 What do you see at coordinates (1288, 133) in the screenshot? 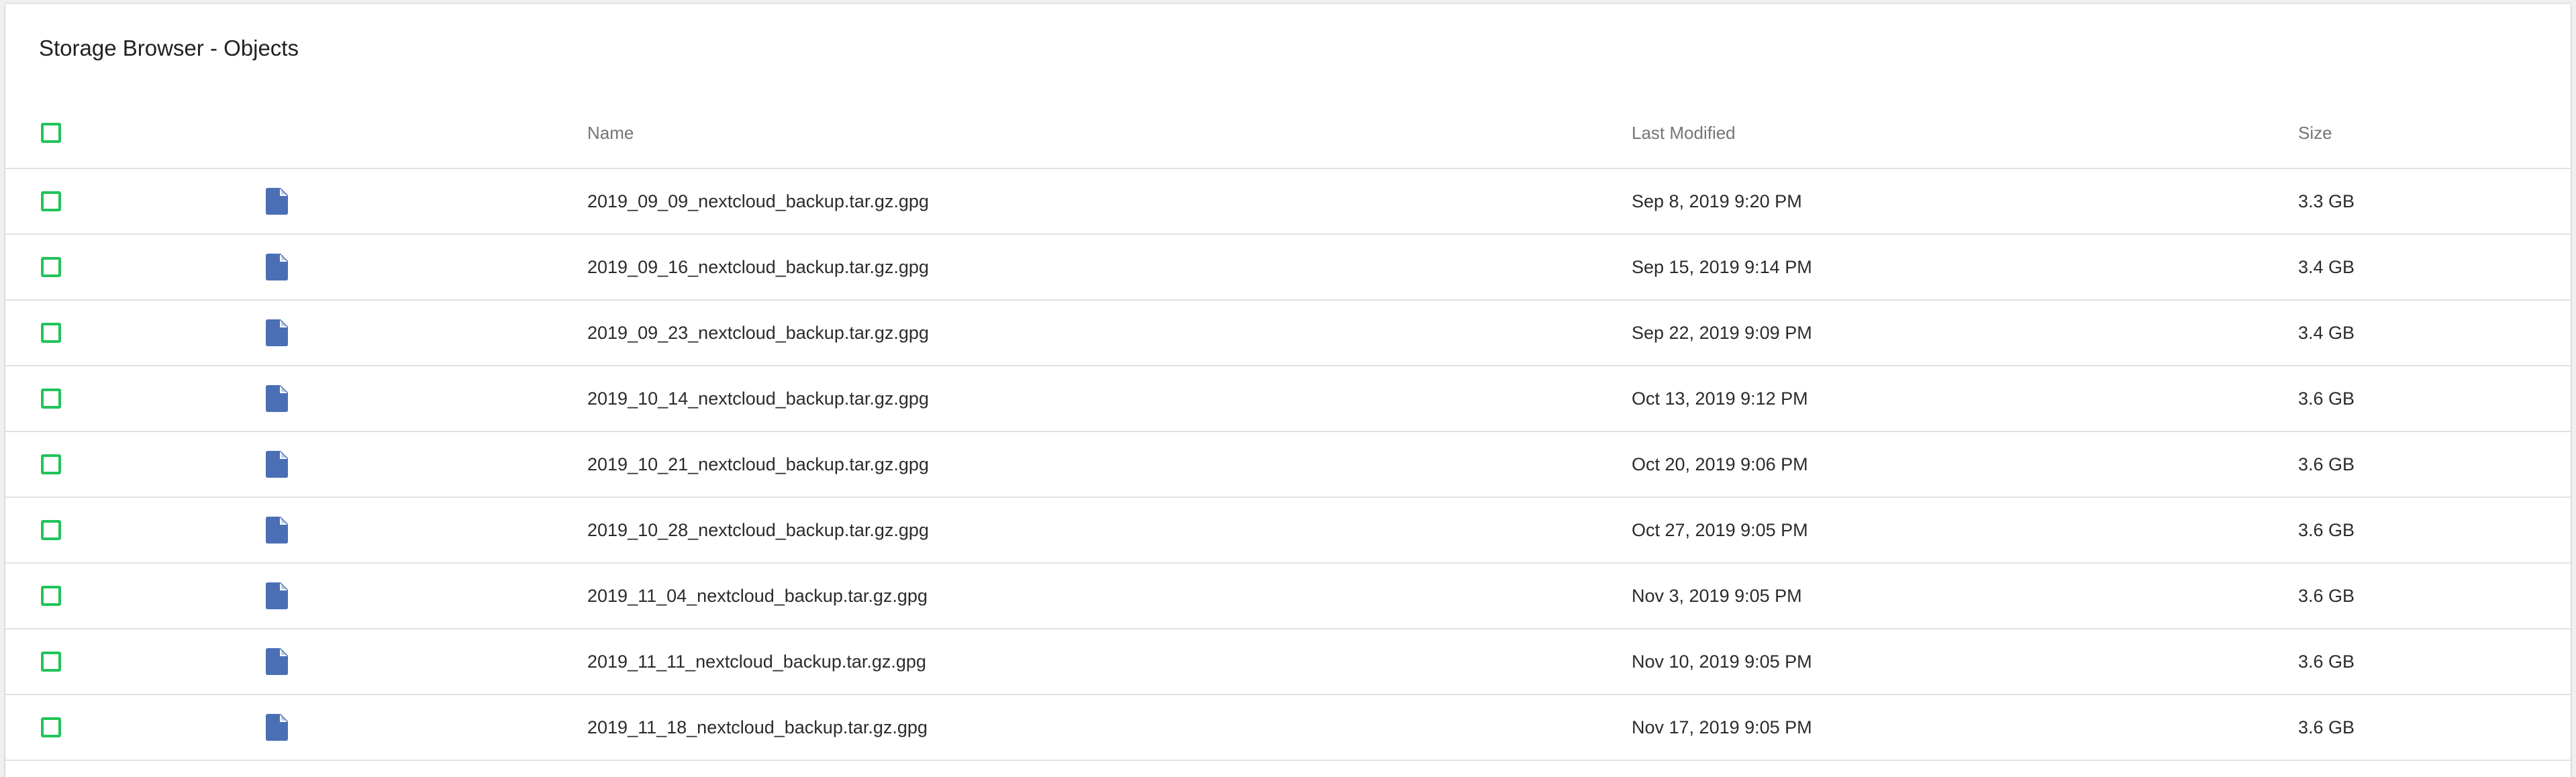
I see `table-header-row: Name Last Modified Size` at bounding box center [1288, 133].